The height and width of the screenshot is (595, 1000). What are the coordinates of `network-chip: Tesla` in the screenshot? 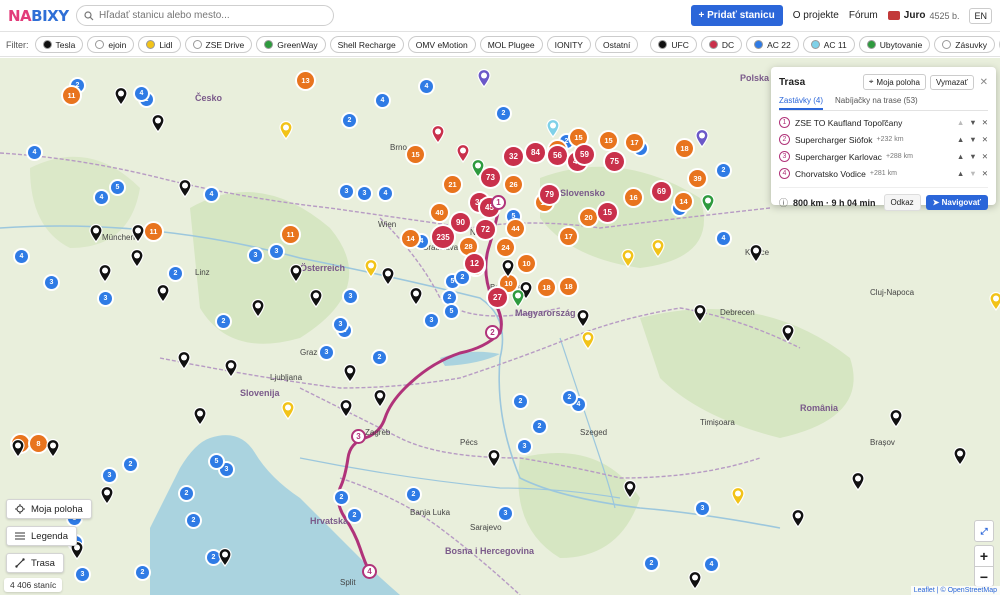 It's located at (59, 44).